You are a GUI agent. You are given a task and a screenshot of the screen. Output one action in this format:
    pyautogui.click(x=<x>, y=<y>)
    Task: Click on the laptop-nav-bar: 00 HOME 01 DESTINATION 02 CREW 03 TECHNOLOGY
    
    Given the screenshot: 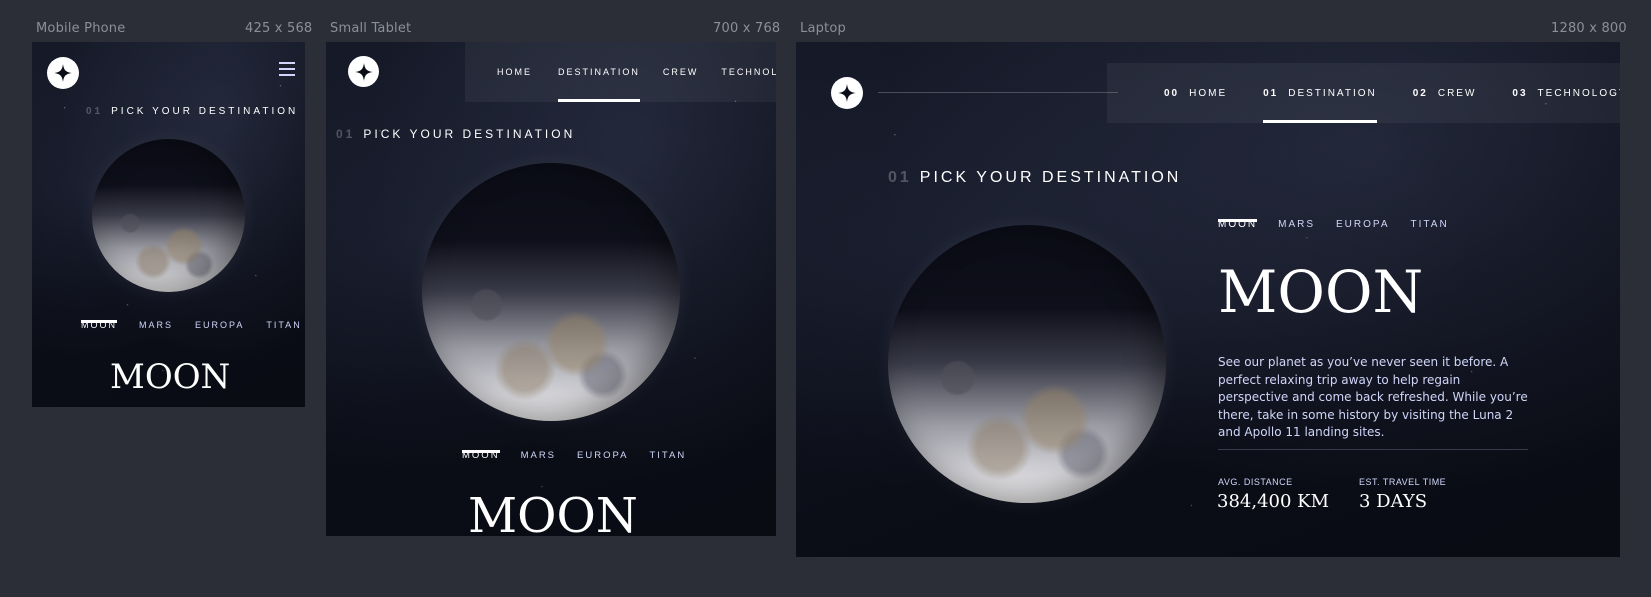 What is the action you would take?
    pyautogui.click(x=1363, y=93)
    